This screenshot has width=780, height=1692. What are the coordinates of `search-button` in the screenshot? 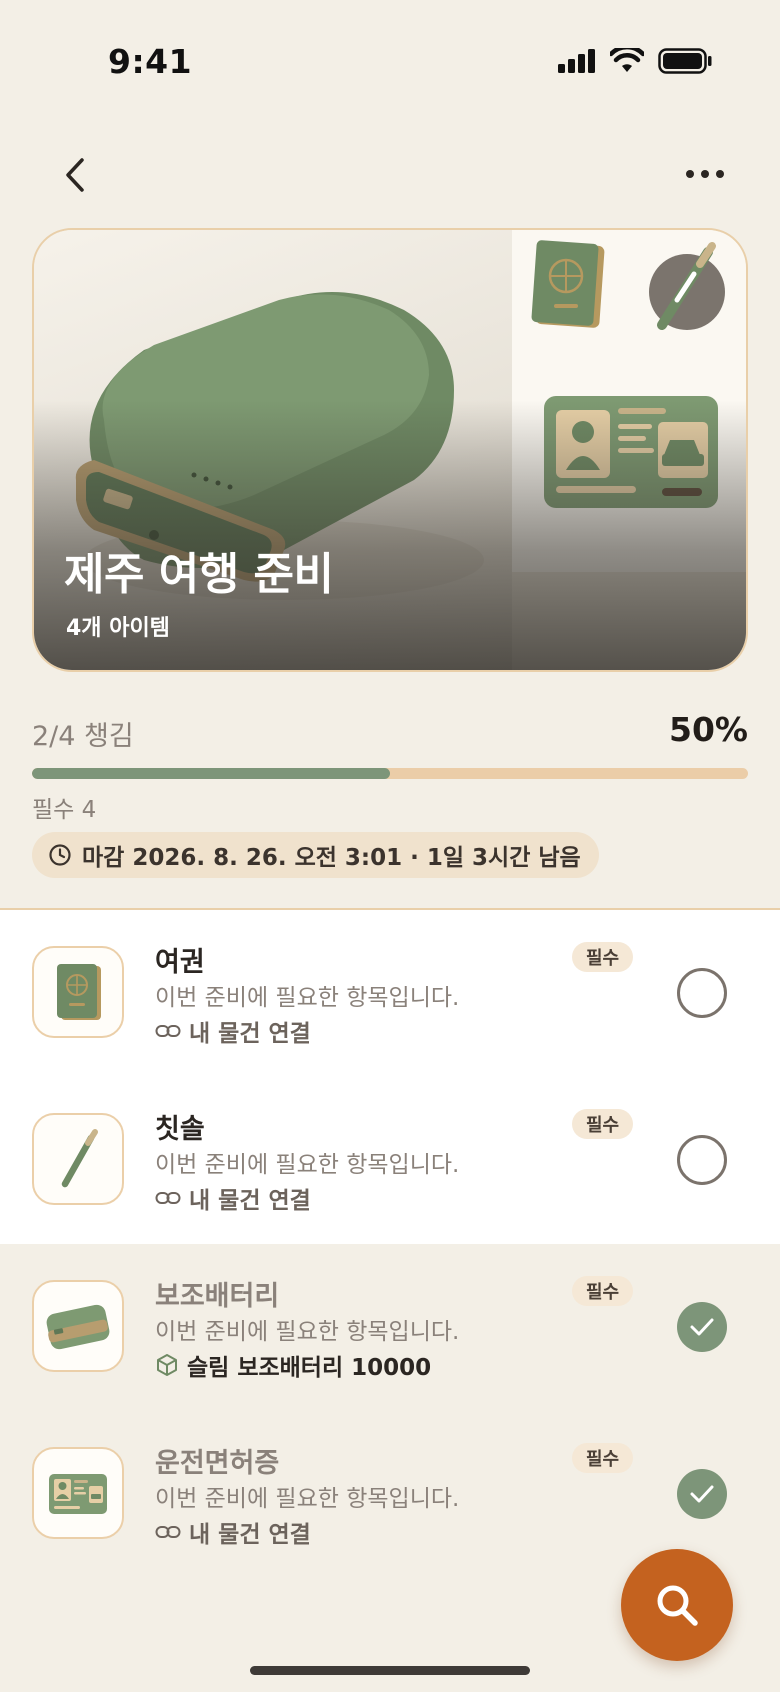 It's located at (677, 1605).